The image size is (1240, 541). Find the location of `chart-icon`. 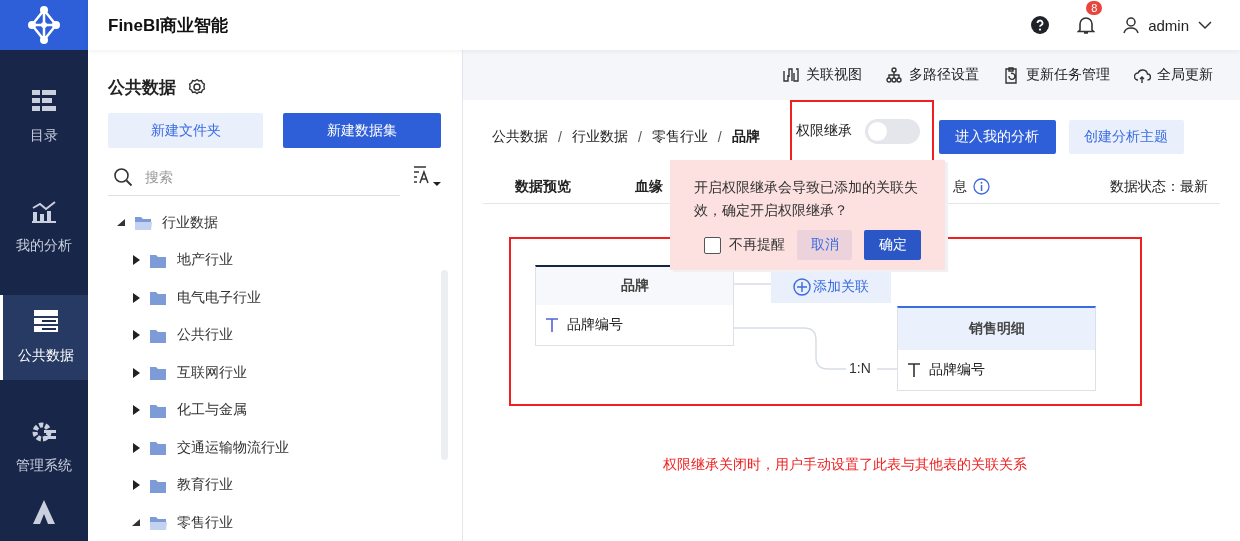

chart-icon is located at coordinates (44, 211).